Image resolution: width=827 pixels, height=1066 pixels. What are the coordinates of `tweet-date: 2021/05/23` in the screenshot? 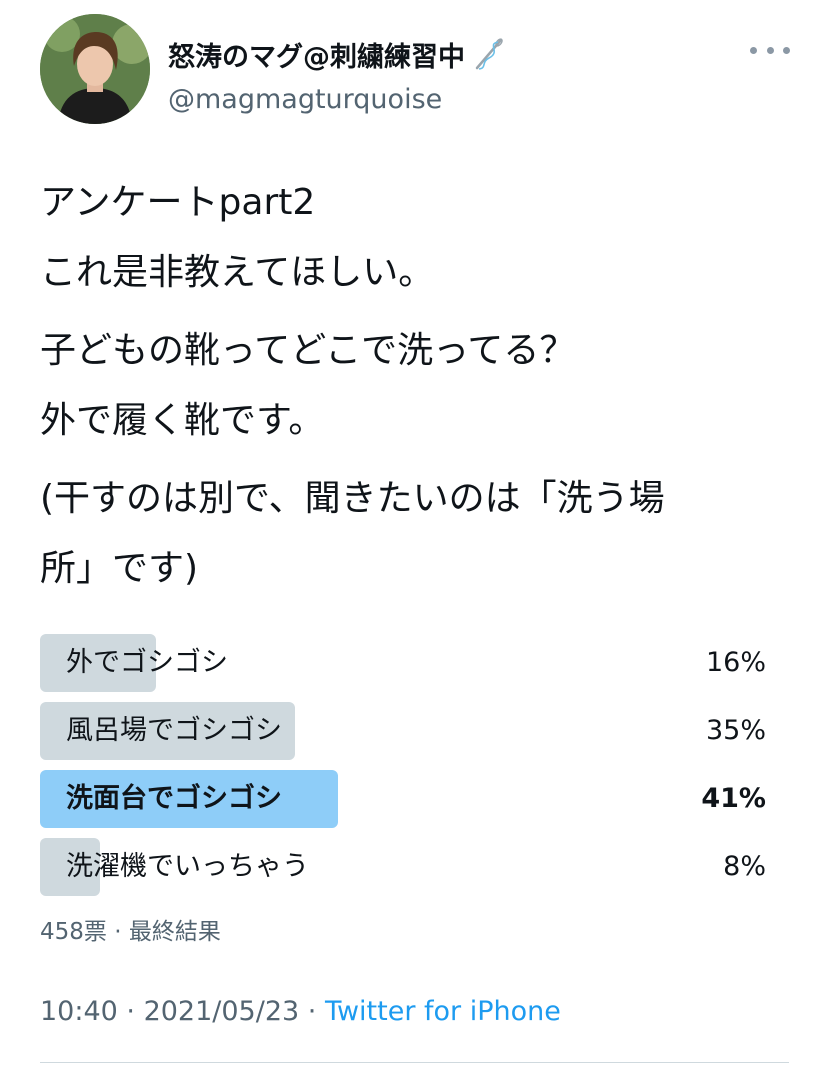 It's located at (222, 1011).